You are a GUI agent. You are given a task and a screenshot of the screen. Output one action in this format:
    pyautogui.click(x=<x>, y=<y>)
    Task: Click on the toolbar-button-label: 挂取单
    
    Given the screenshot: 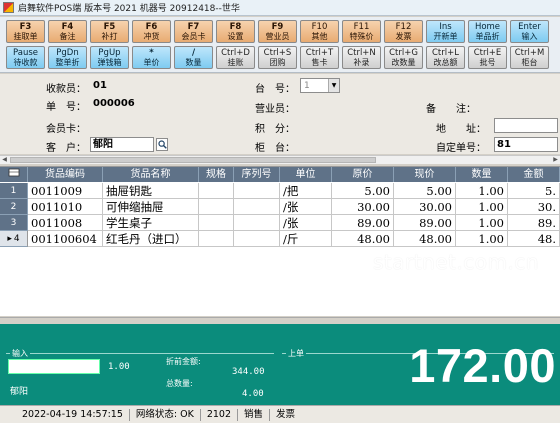 What is the action you would take?
    pyautogui.click(x=25, y=36)
    